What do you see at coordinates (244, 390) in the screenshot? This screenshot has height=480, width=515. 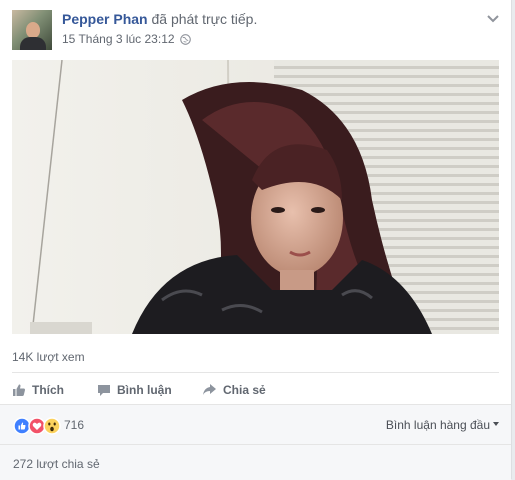 I see `share-label: Chia sẻ` at bounding box center [244, 390].